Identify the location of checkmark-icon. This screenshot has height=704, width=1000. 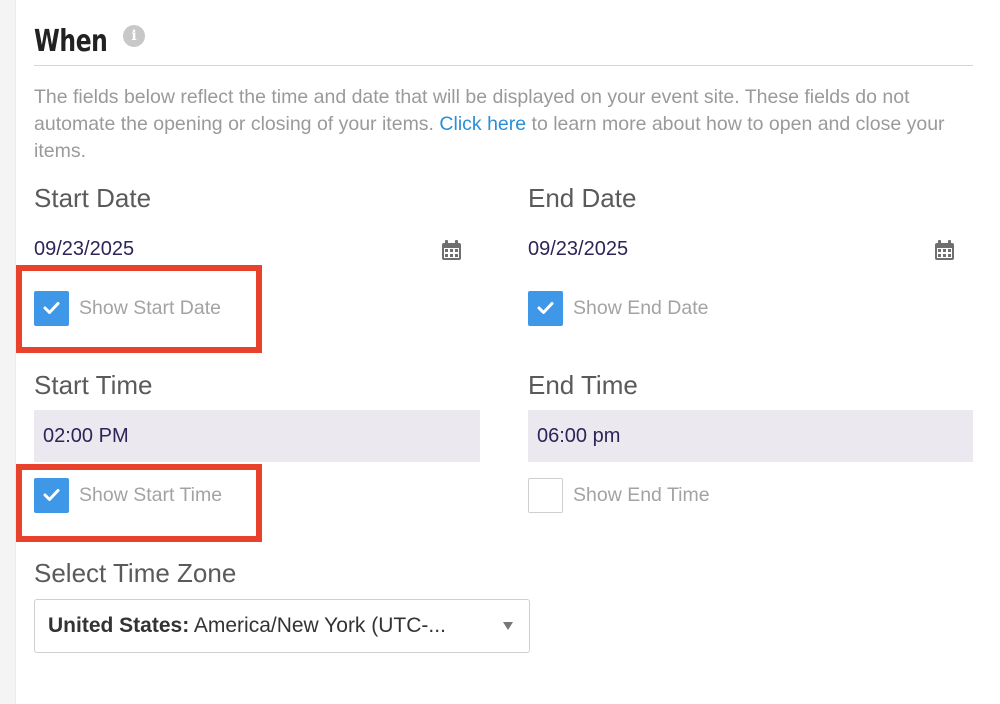
(545, 308).